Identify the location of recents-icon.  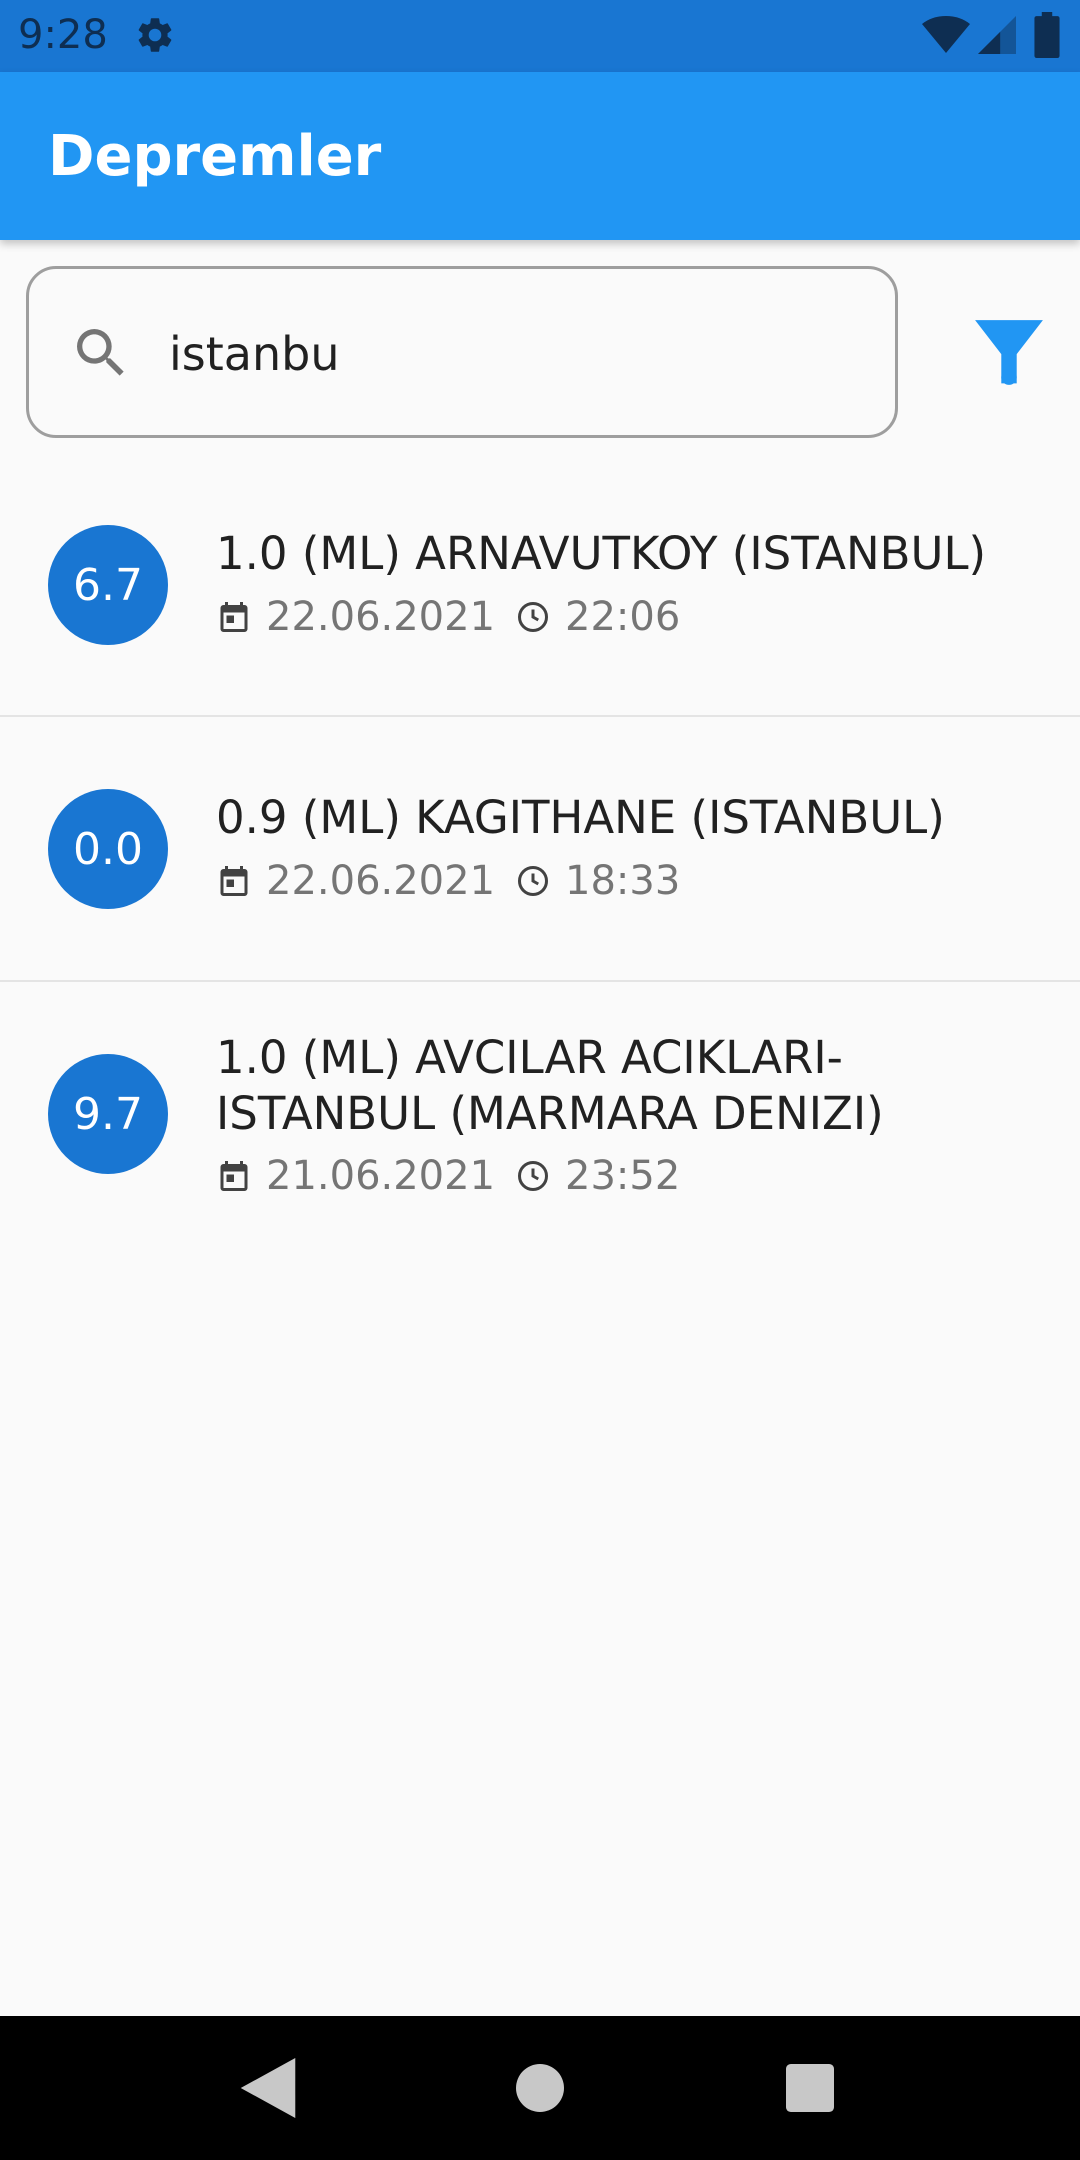
(810, 2088).